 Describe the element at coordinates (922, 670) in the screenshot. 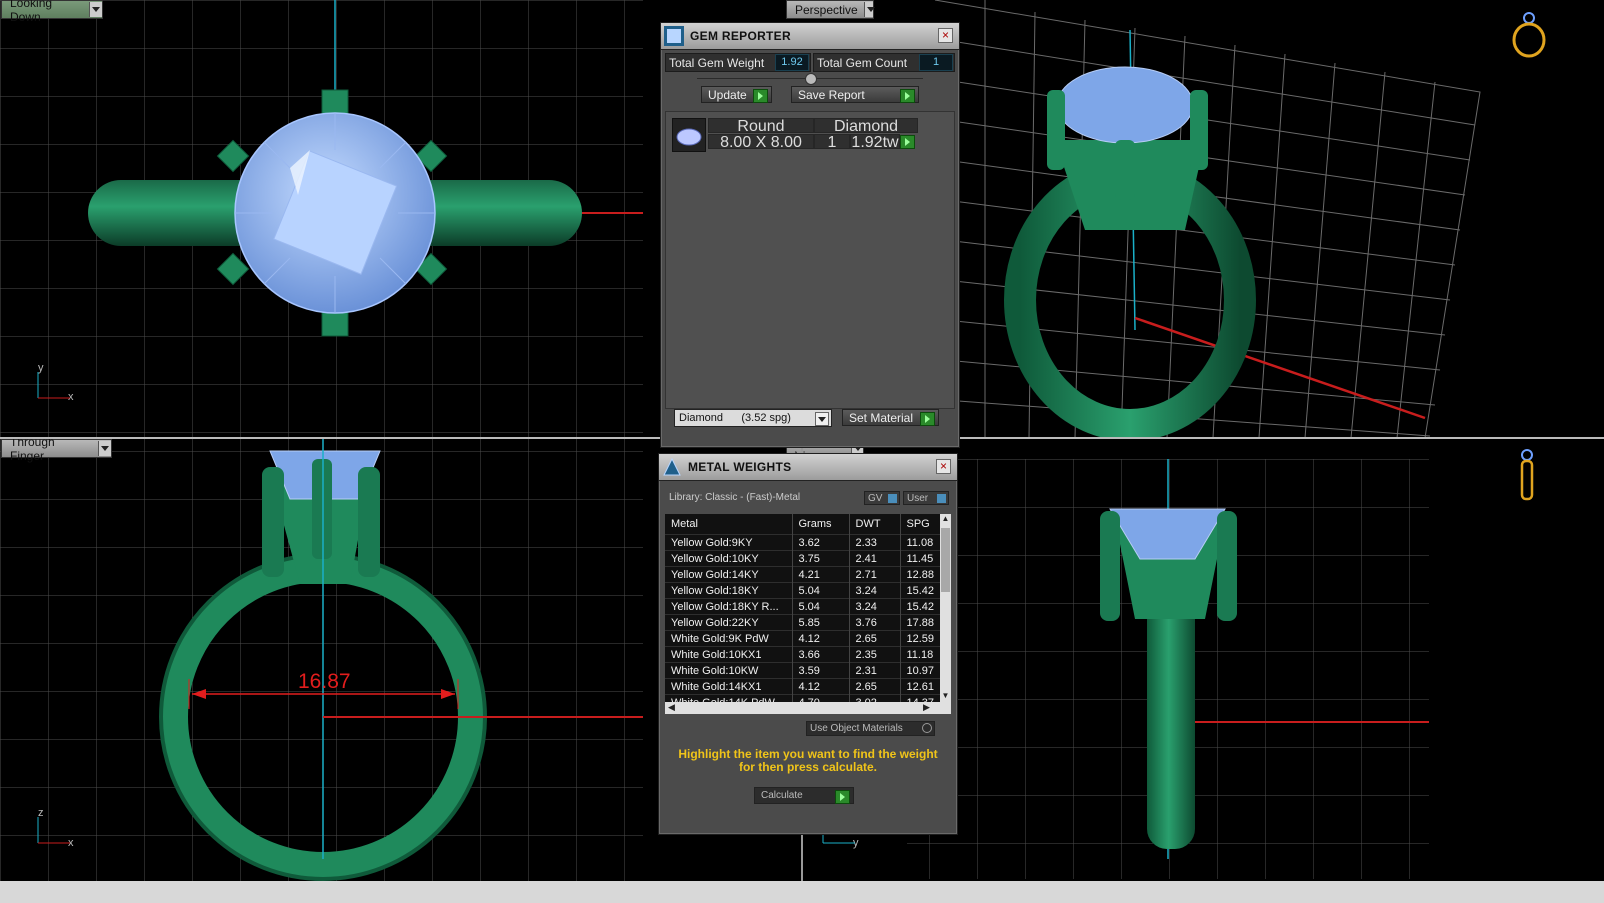

I see `cell-spg: 10.97` at that location.